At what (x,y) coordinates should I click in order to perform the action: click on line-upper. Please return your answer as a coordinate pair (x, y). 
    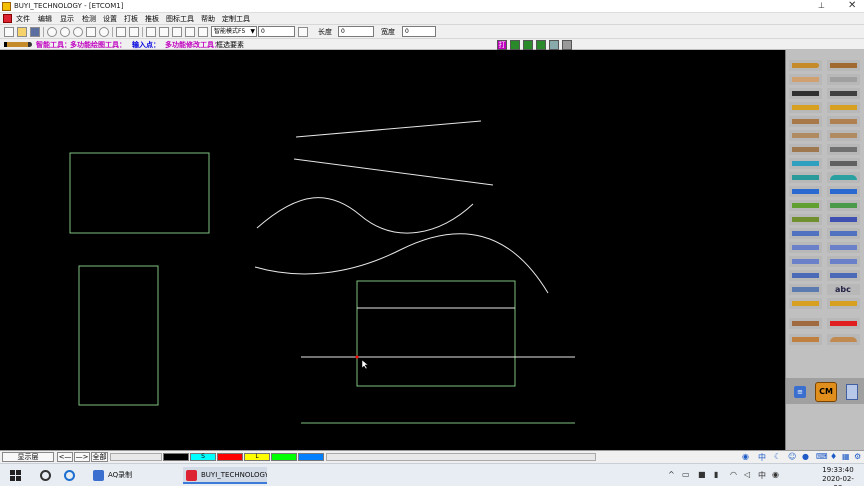
    Looking at the image, I should click on (388, 129).